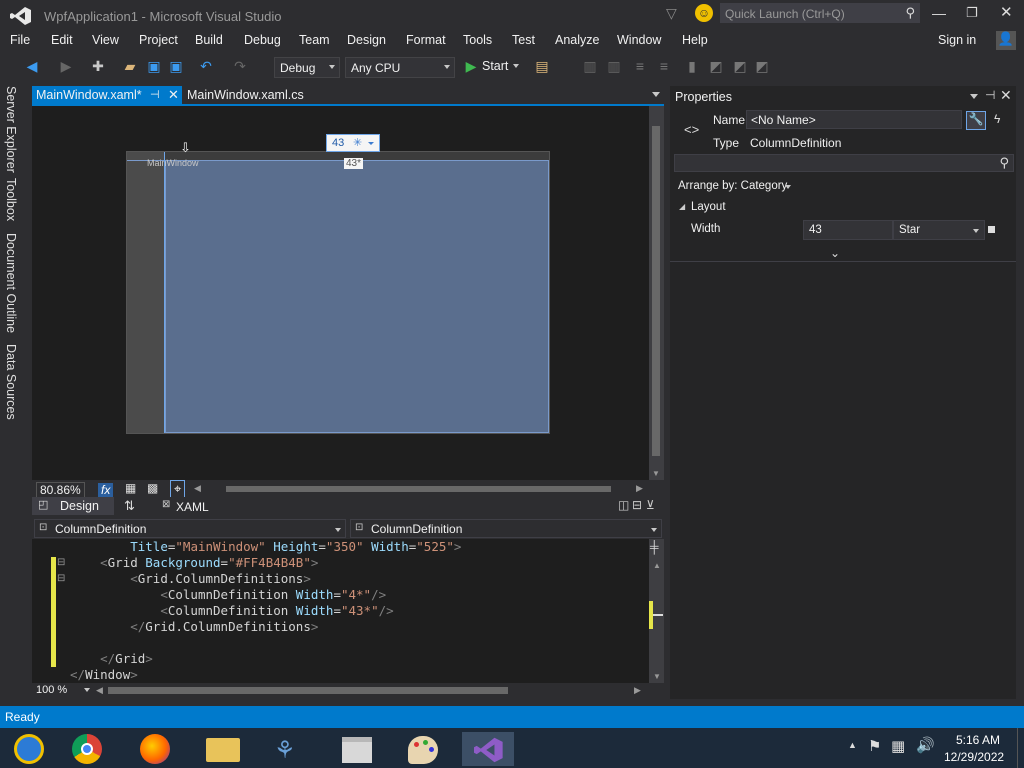 This screenshot has width=1024, height=768. Describe the element at coordinates (1006, 40) in the screenshot. I see `account-avatar-icon: 👤` at that location.